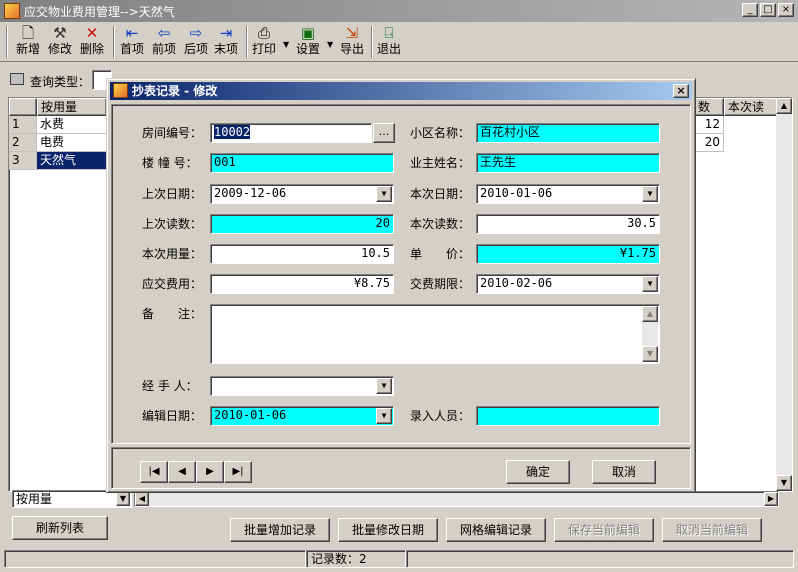 This screenshot has width=798, height=572. I want to click on this-date-label: 本次日期：, so click(440, 194).